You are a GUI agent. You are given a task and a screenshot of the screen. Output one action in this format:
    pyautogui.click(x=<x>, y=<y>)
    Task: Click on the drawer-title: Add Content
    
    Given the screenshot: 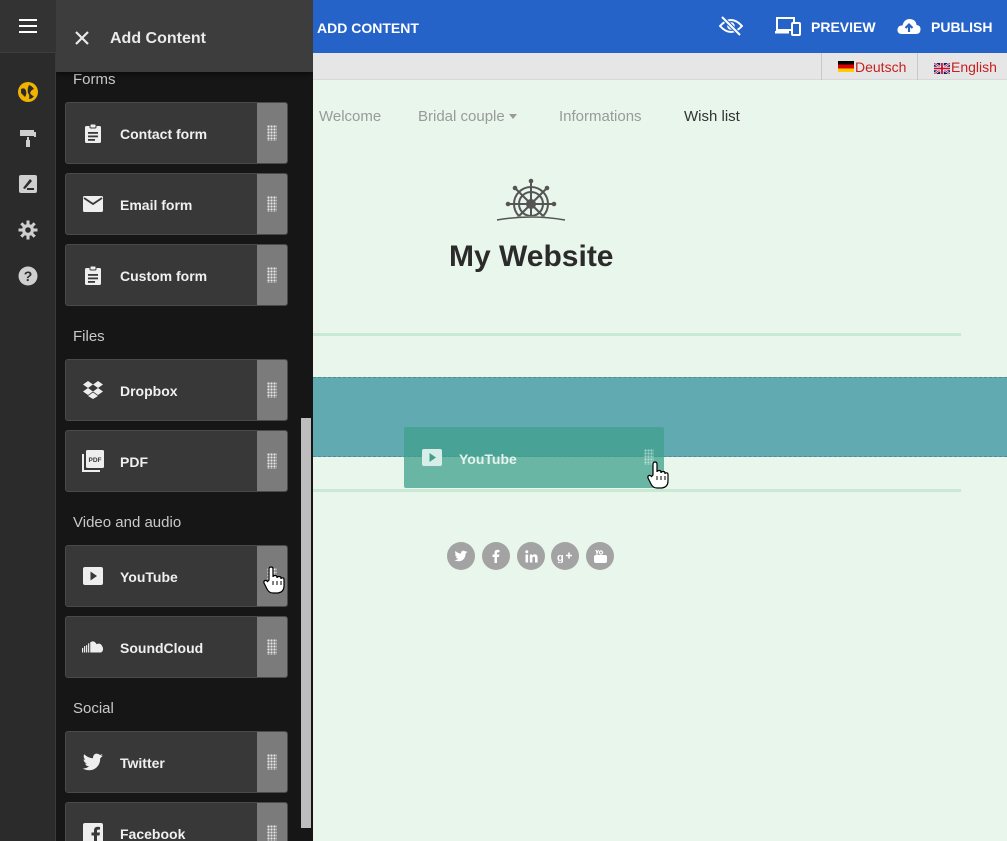 What is the action you would take?
    pyautogui.click(x=158, y=38)
    